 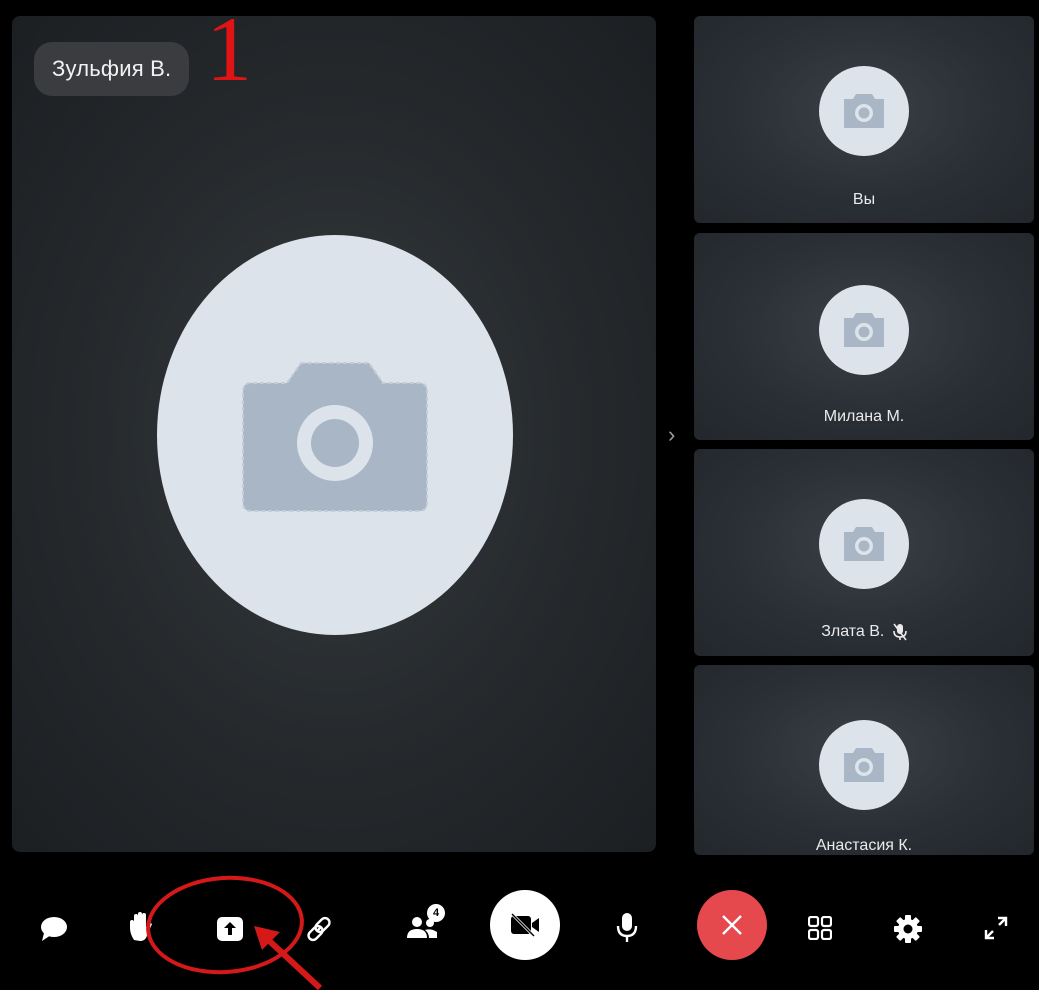 I want to click on participant-tile: Злата В., so click(x=864, y=552).